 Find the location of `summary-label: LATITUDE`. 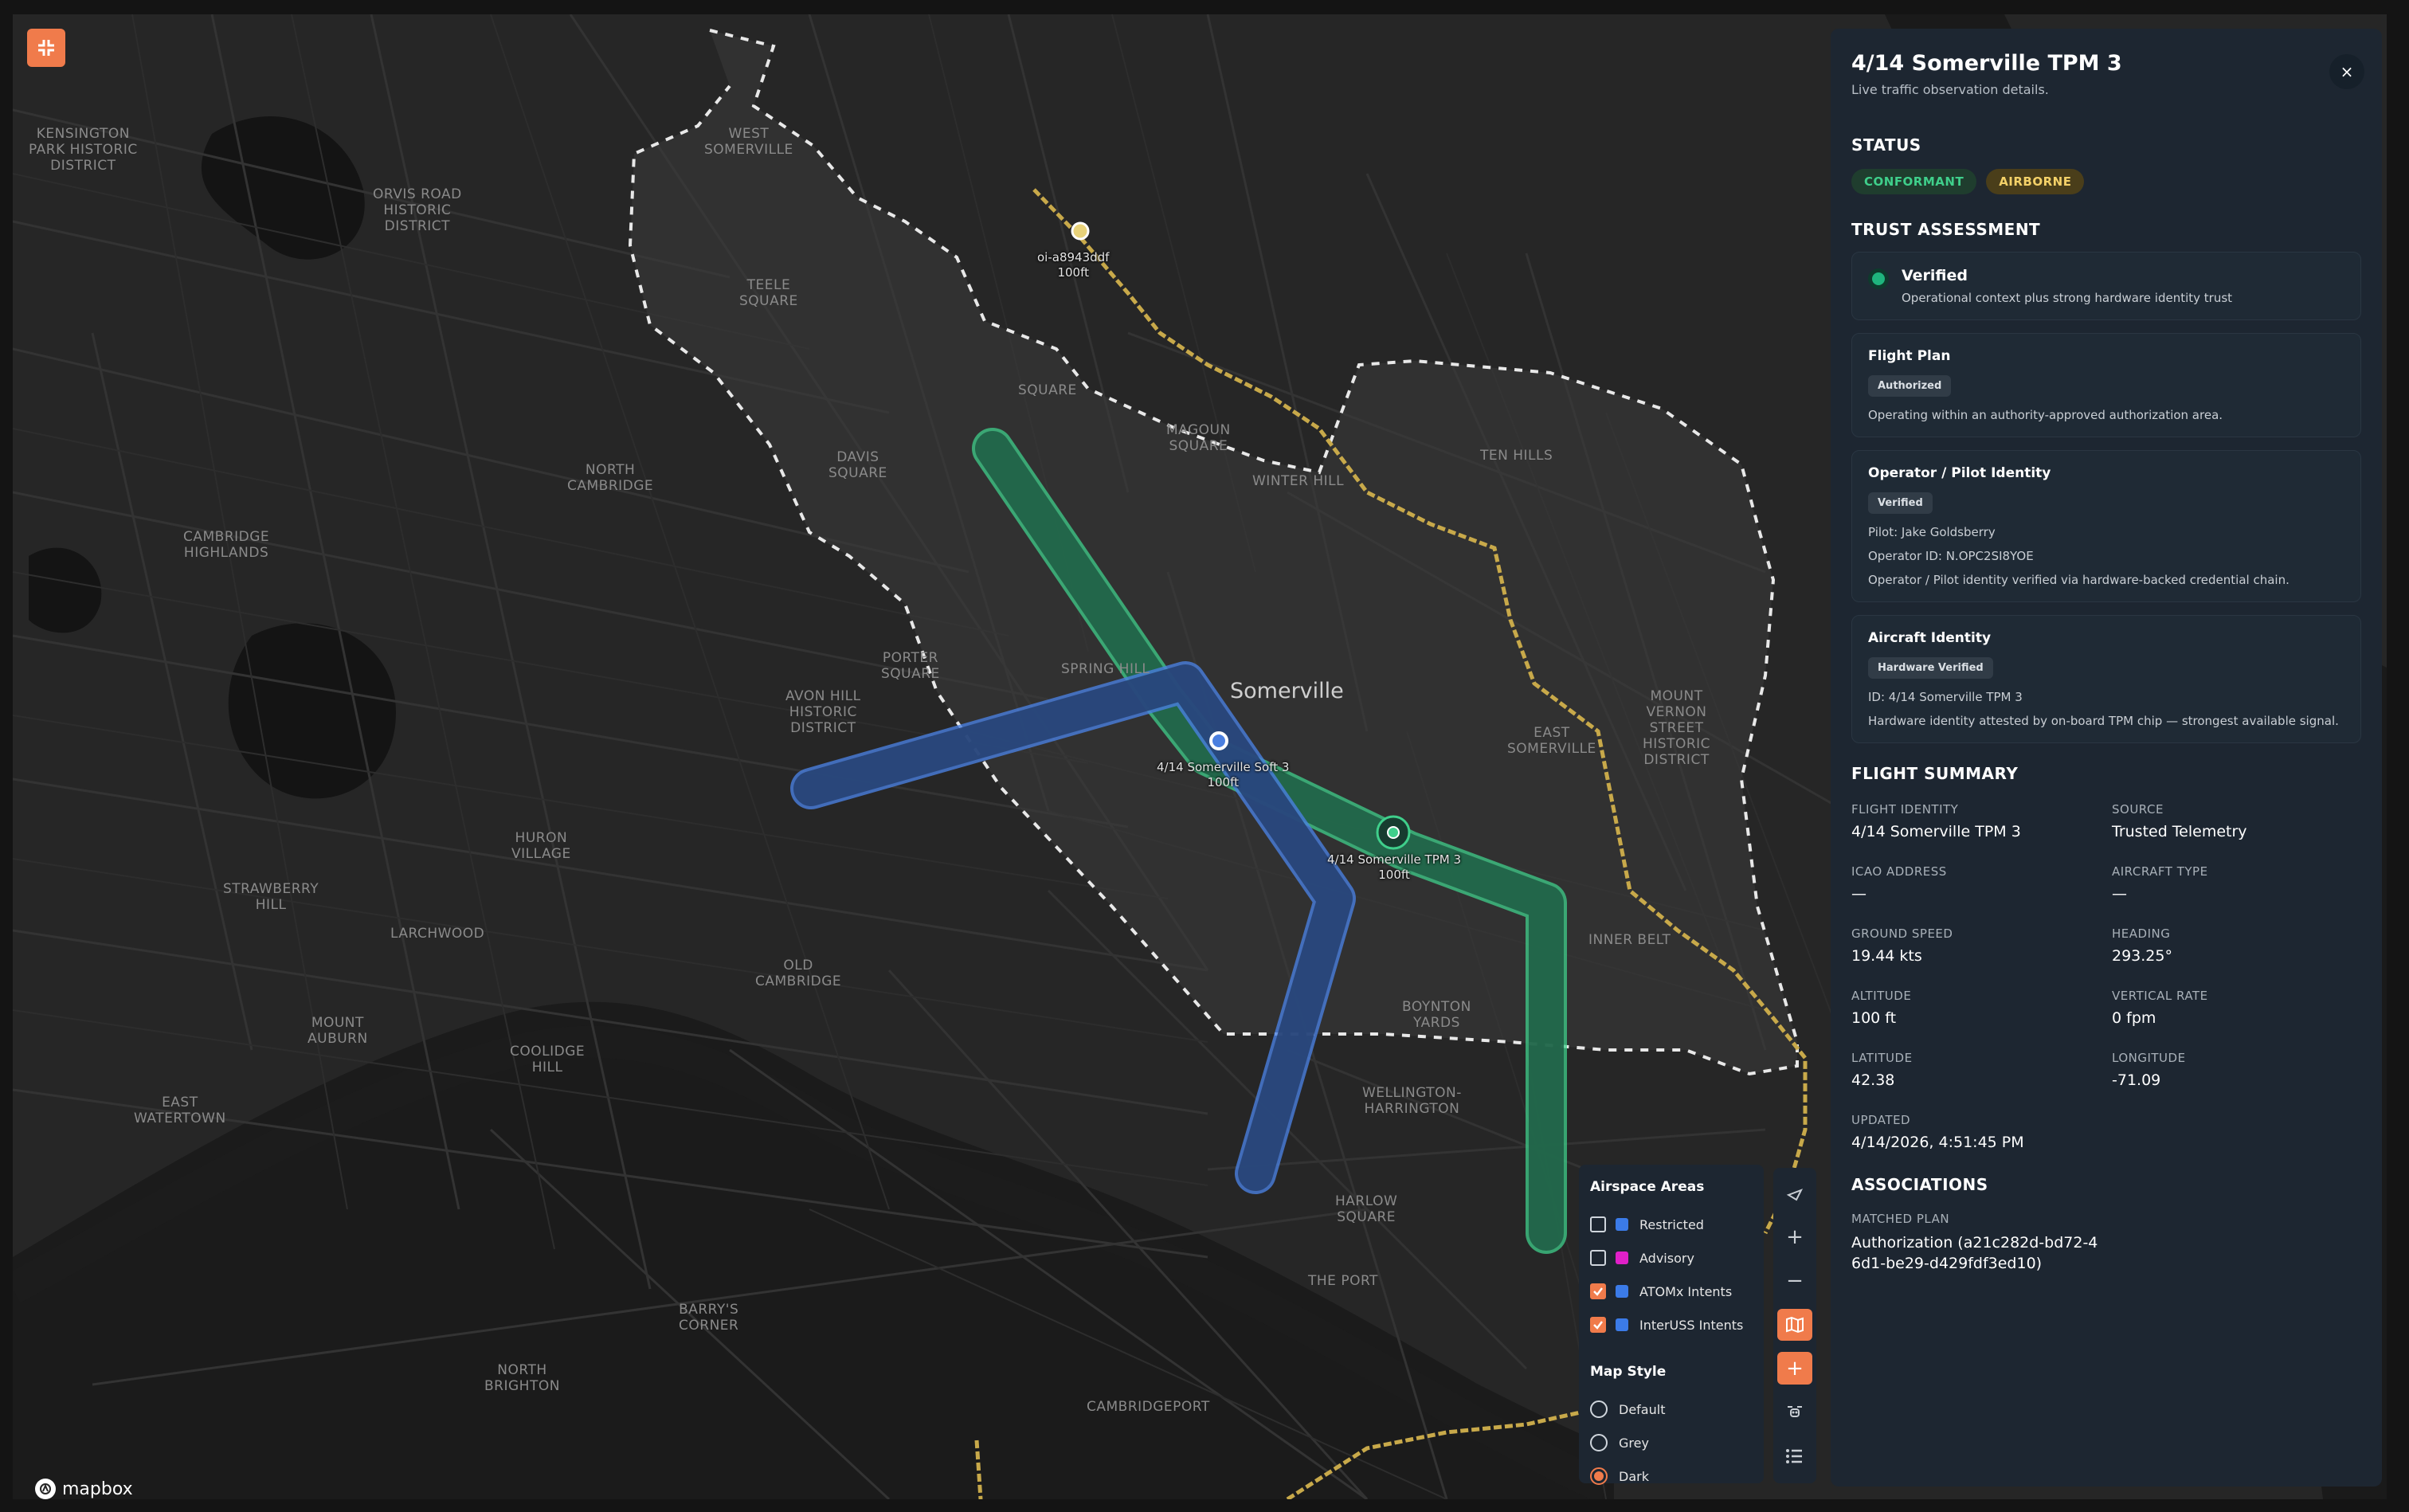

summary-label: LATITUDE is located at coordinates (1882, 1058).